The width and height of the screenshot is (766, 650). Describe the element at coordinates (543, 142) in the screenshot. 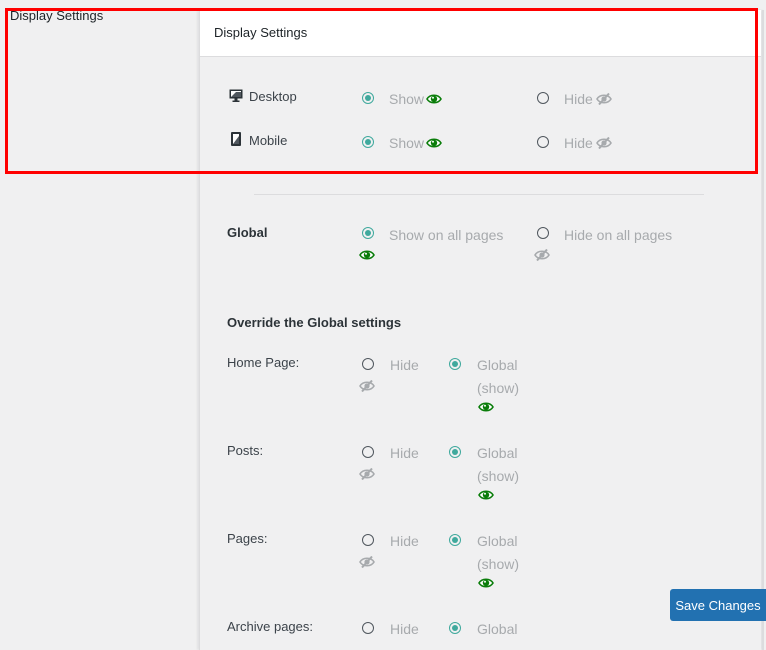

I see `mobile-hide-radio` at that location.